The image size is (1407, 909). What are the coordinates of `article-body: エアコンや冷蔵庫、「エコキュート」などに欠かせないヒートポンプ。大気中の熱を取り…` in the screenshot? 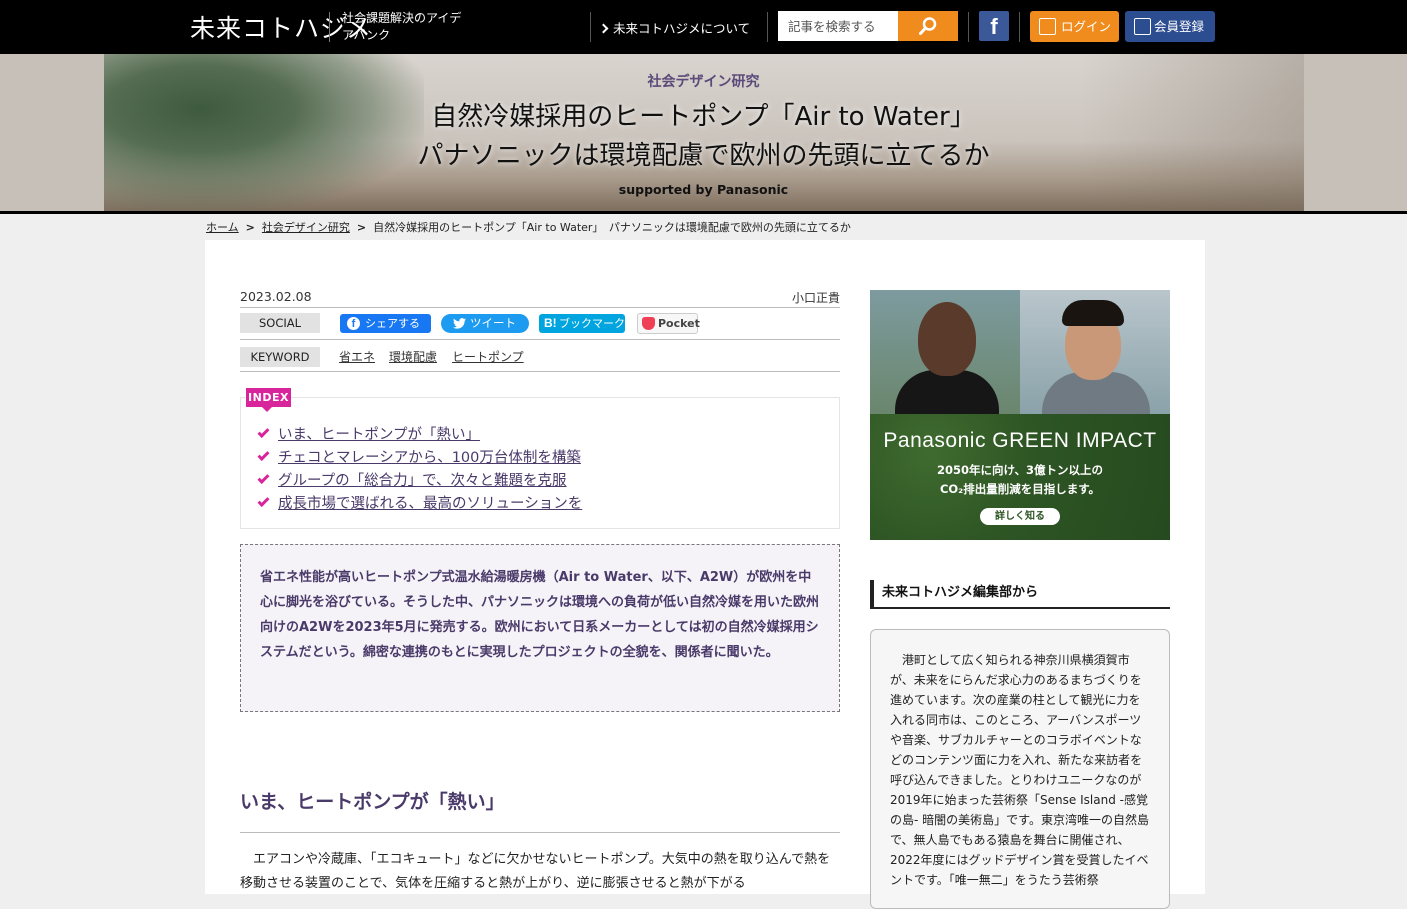 It's located at (535, 871).